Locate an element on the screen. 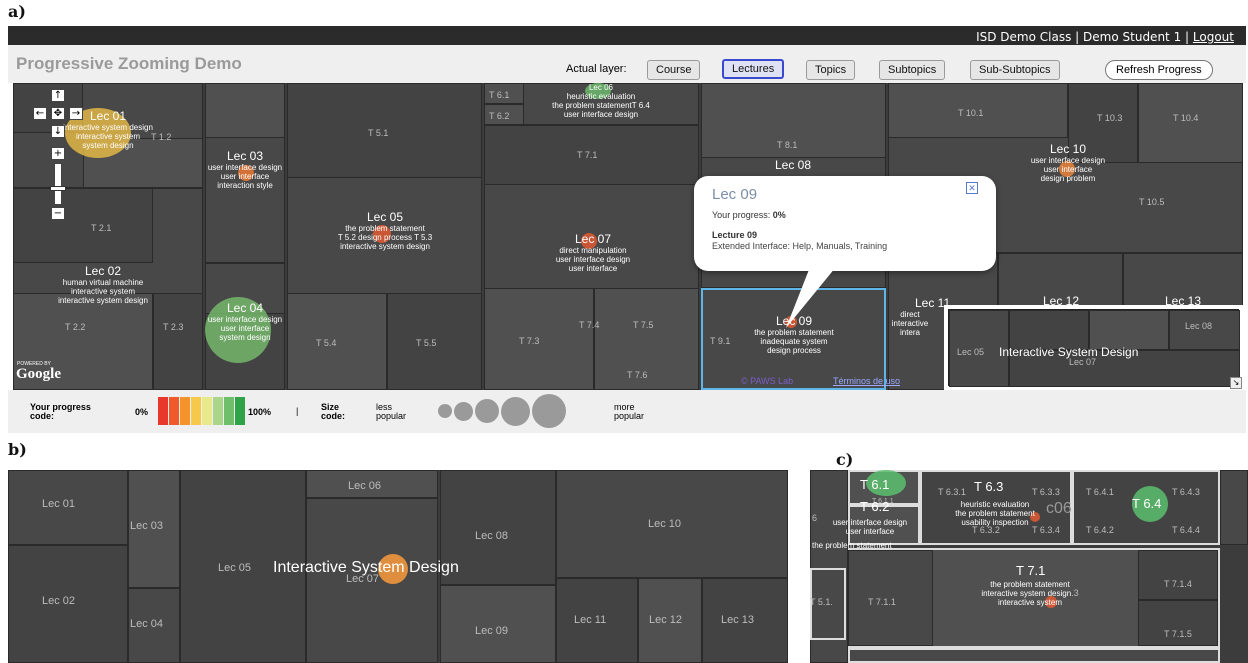  overview-tile is located at coordinates (1049, 330).